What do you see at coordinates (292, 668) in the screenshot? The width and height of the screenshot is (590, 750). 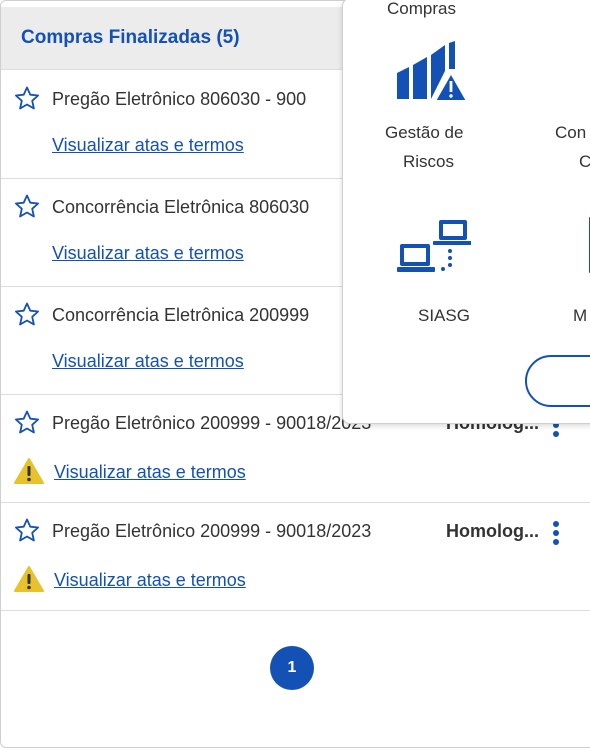 I see `page-1-button: 1` at bounding box center [292, 668].